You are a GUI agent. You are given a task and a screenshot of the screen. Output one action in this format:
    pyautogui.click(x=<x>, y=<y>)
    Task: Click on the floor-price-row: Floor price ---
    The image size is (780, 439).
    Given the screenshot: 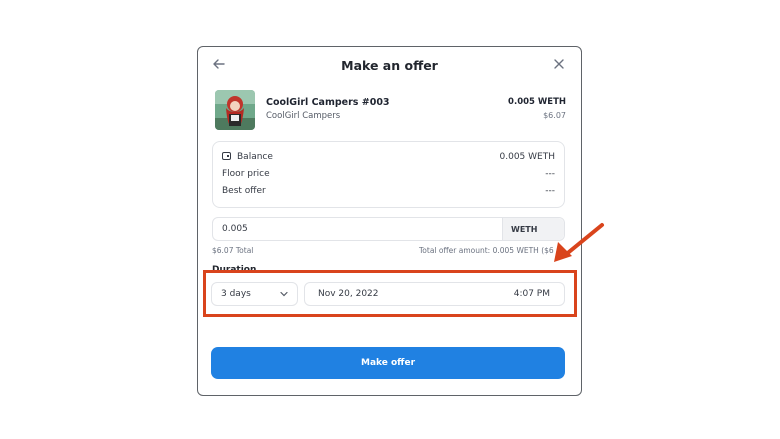 What is the action you would take?
    pyautogui.click(x=388, y=174)
    